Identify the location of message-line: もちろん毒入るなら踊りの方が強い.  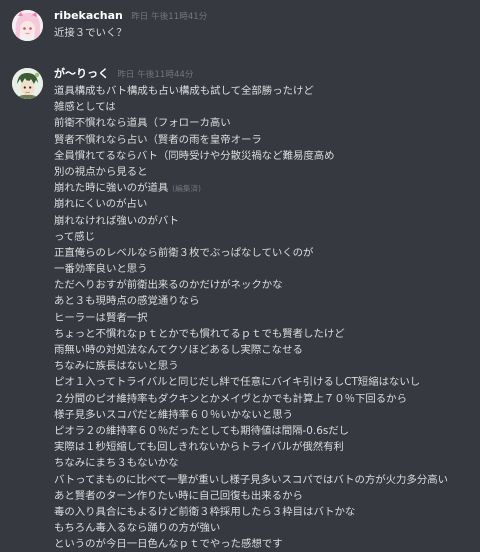
(137, 528).